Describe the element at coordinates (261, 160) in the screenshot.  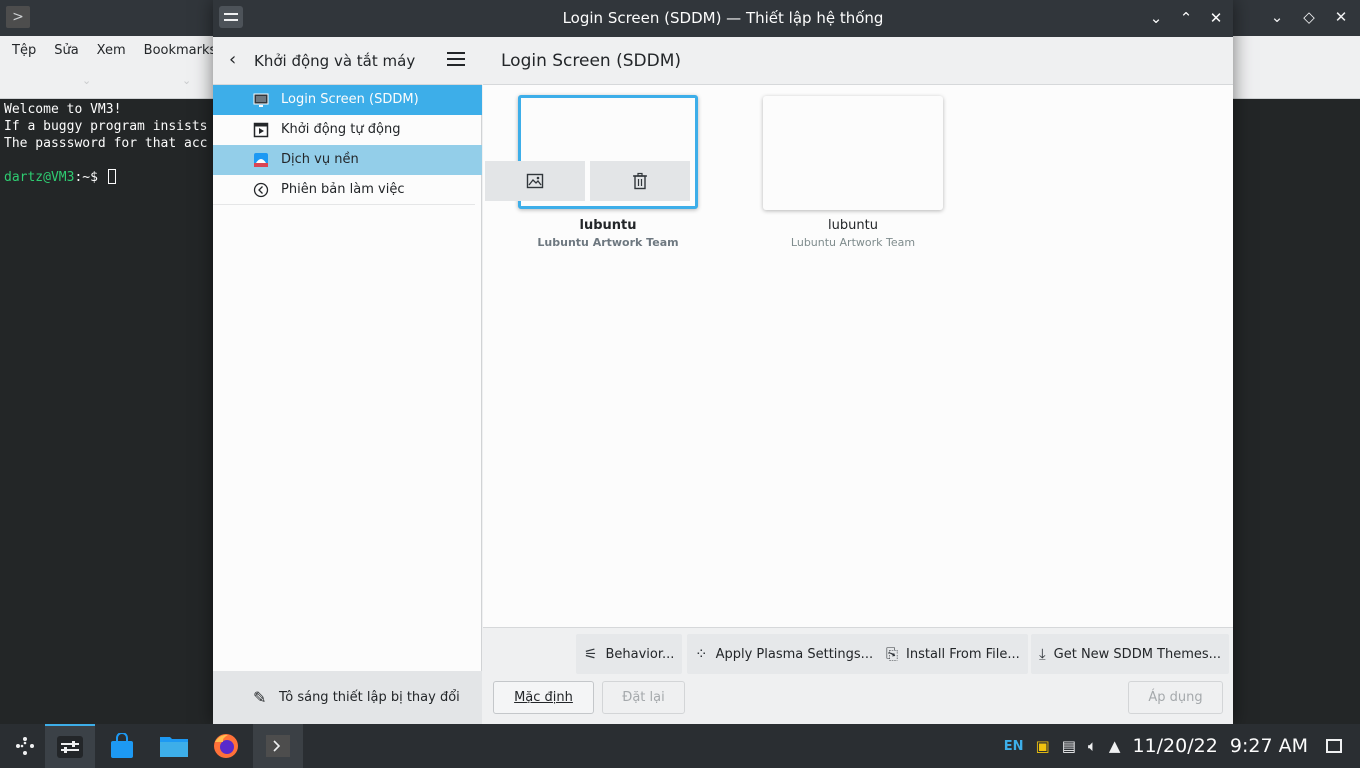
I see `background-services-icon` at that location.